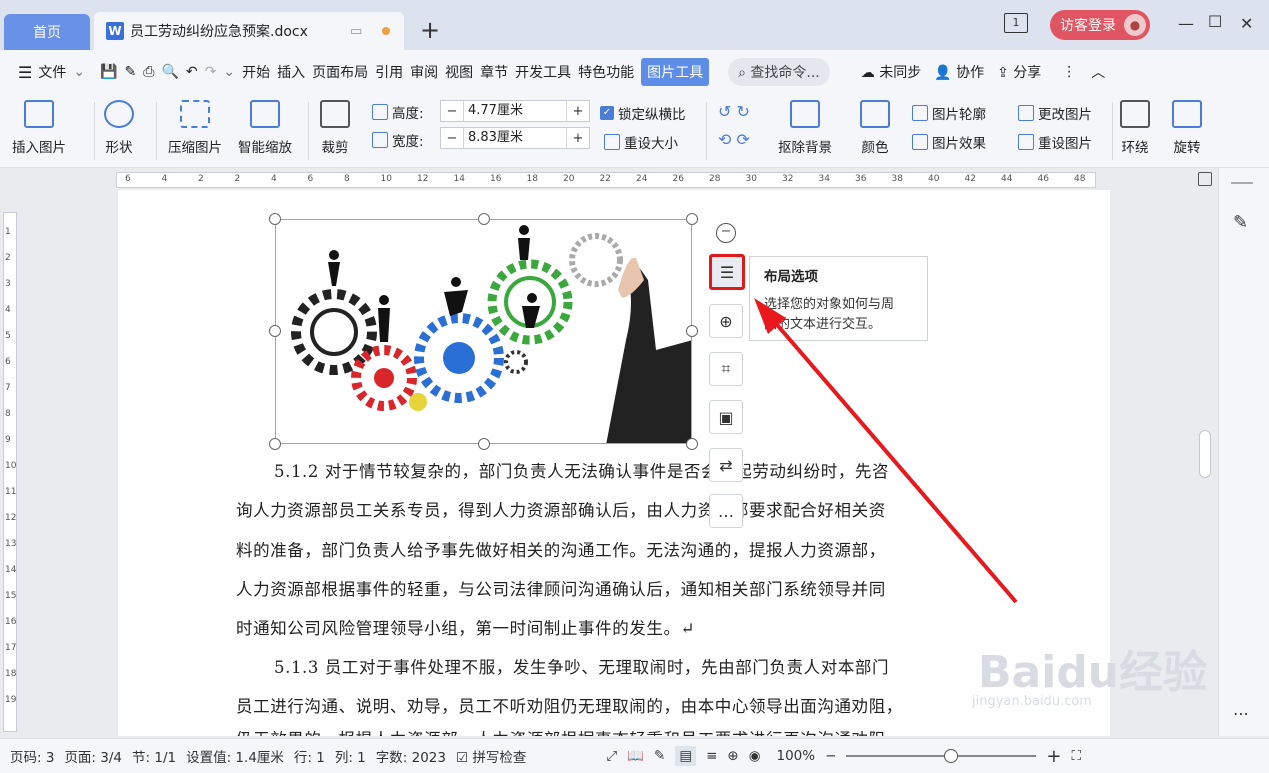 Image resolution: width=1269 pixels, height=773 pixels. I want to click on picture-effect-button: 图片效果, so click(949, 142).